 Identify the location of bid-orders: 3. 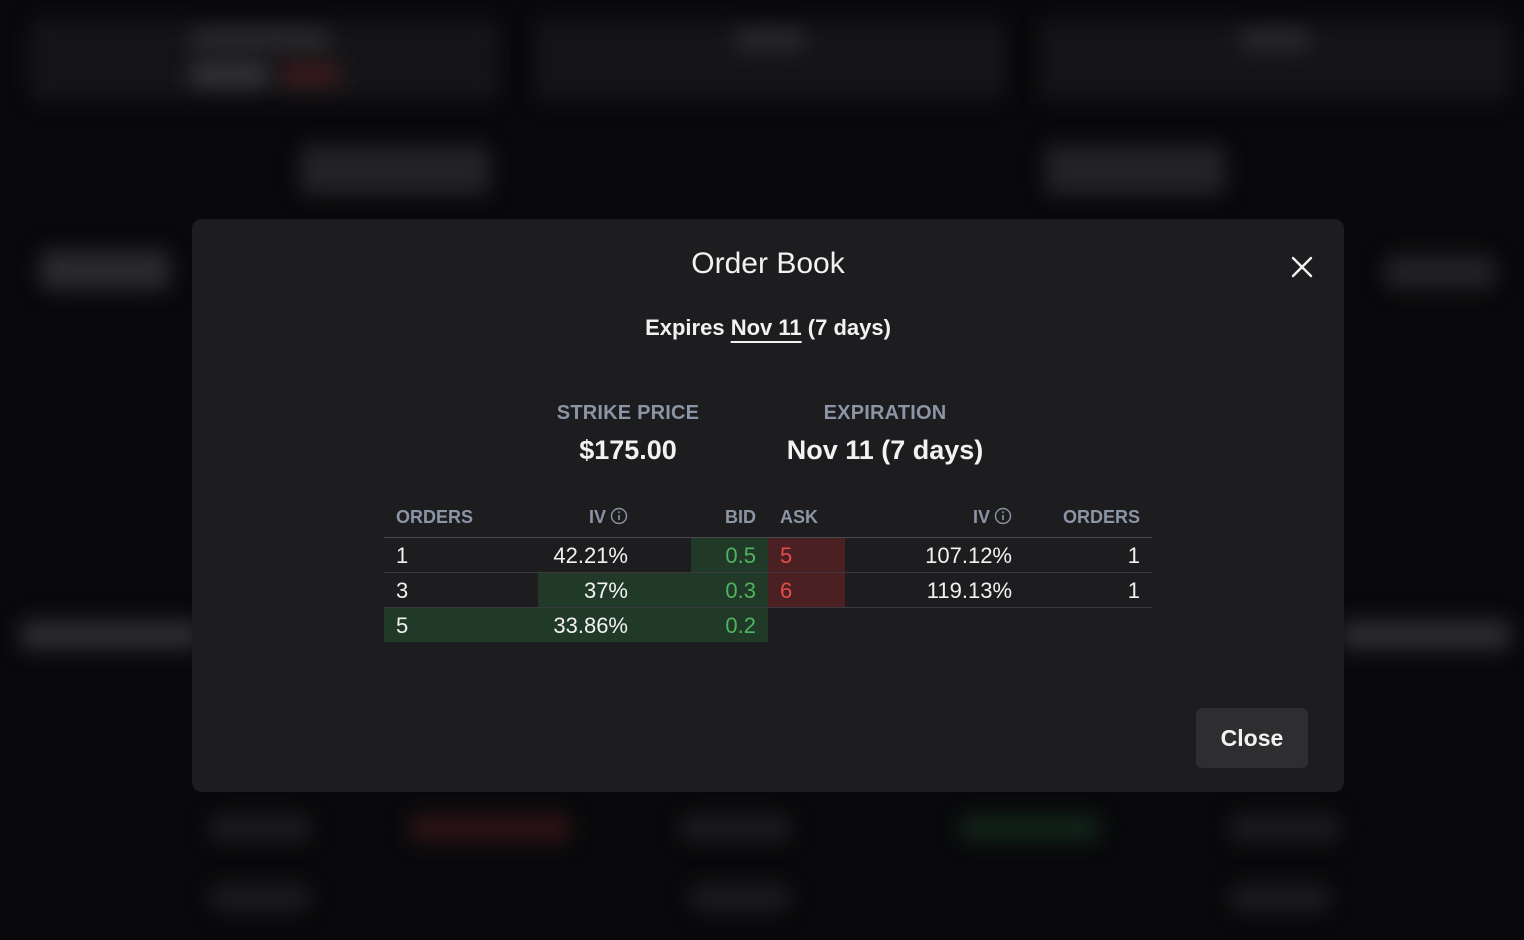
(402, 590).